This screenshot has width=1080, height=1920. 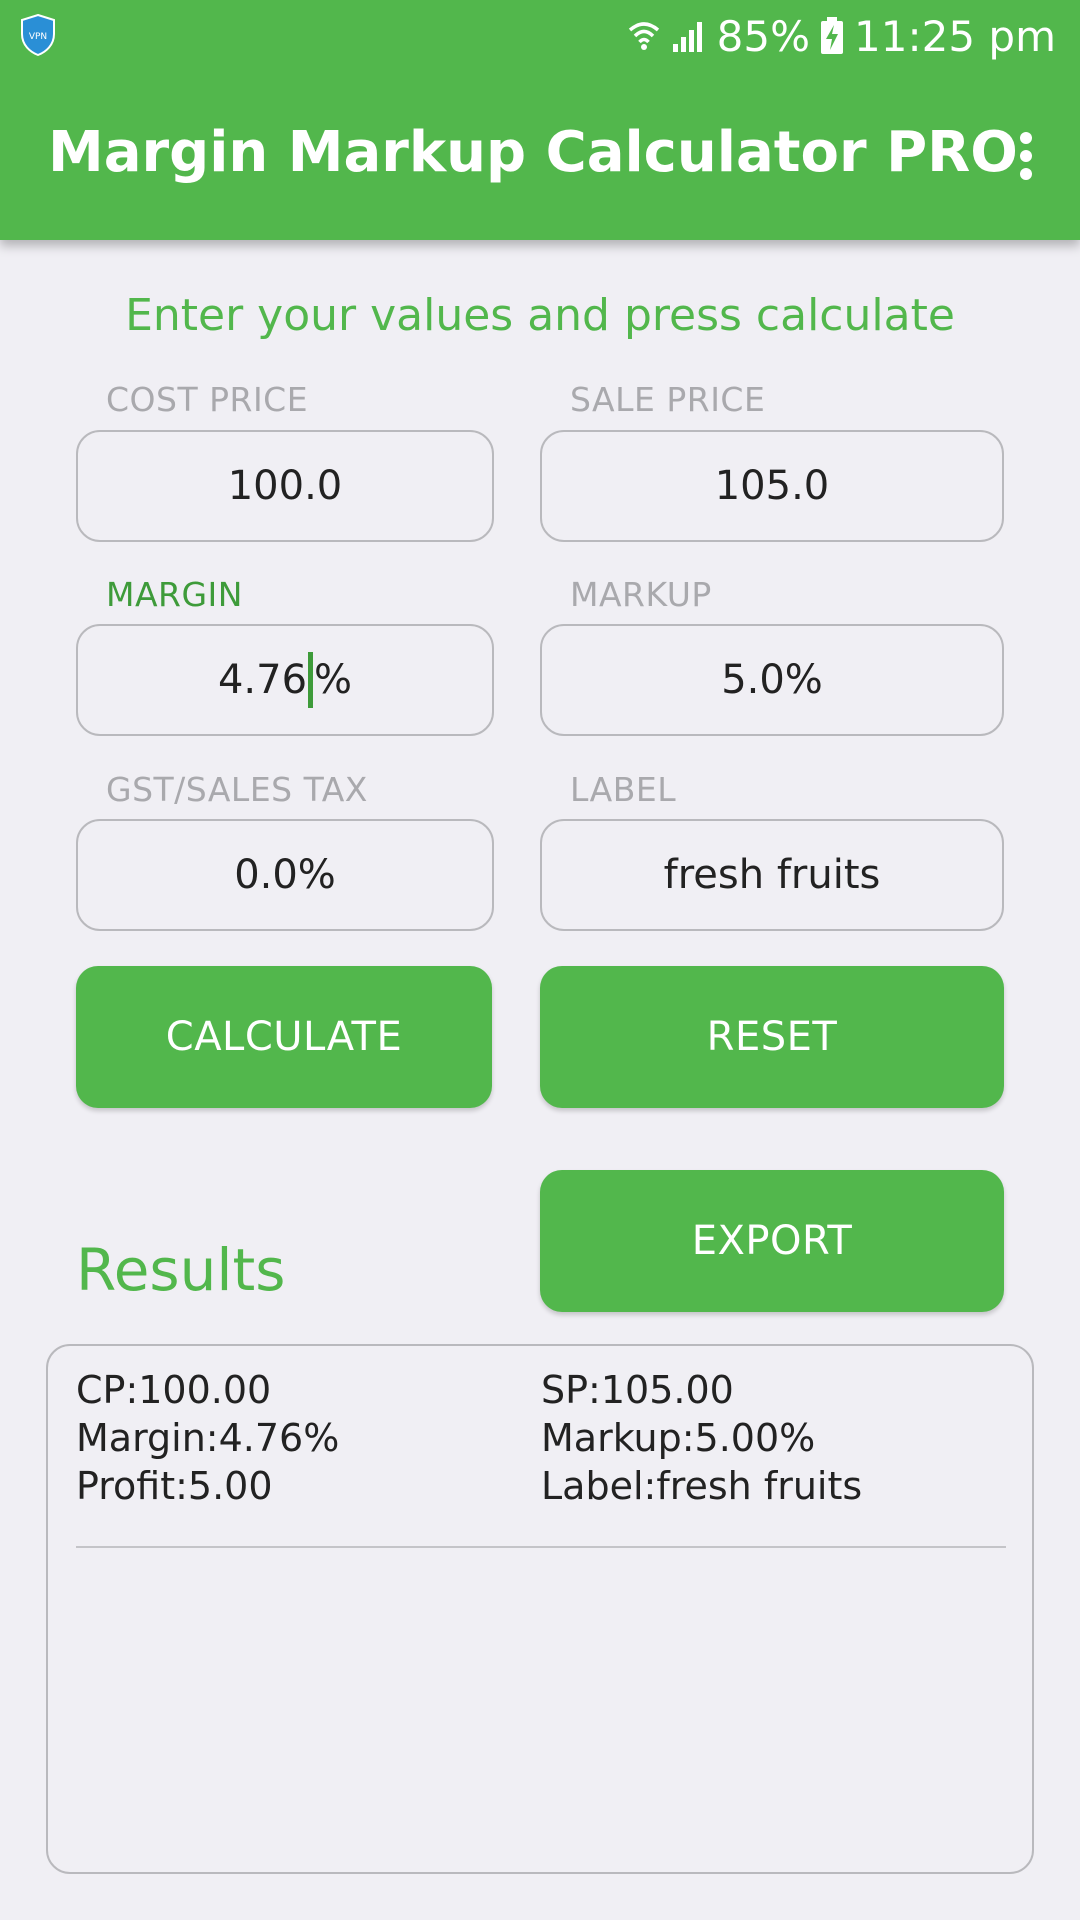 I want to click on vpn-text: VPN, so click(x=38, y=37).